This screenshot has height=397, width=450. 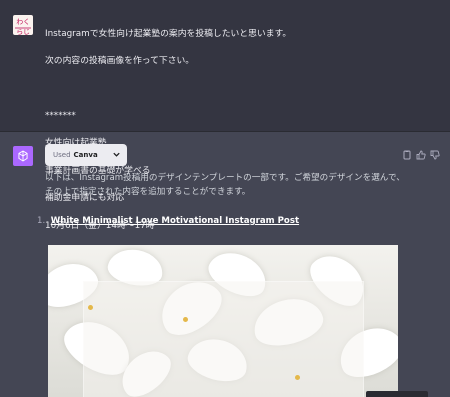 What do you see at coordinates (120, 61) in the screenshot?
I see `user-line: 次の内容の投稿画像を作って下さい。` at bounding box center [120, 61].